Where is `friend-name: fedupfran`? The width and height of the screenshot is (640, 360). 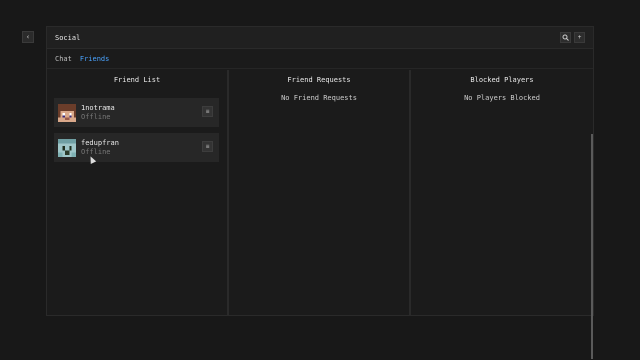 friend-name: fedupfran is located at coordinates (100, 142).